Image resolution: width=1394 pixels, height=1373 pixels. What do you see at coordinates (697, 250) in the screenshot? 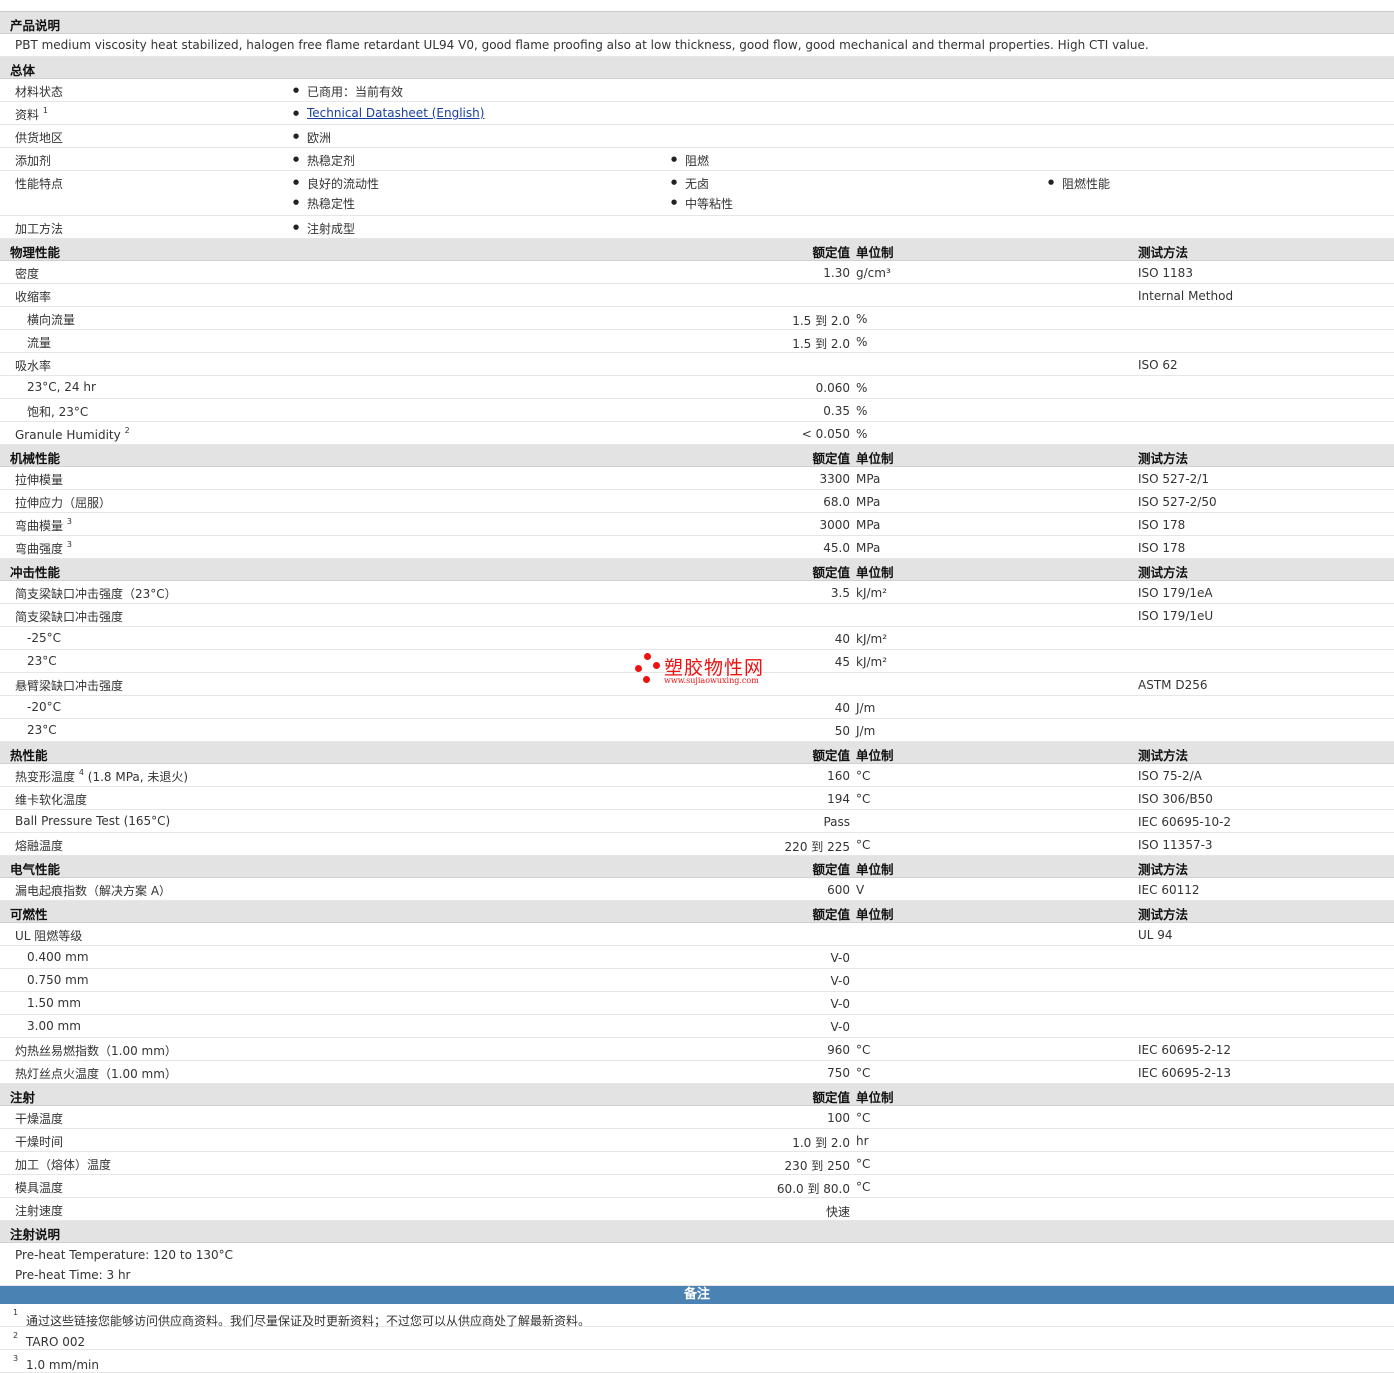
I see `section-header-physical: 物理性能 额定值 单位制 测试方法` at bounding box center [697, 250].